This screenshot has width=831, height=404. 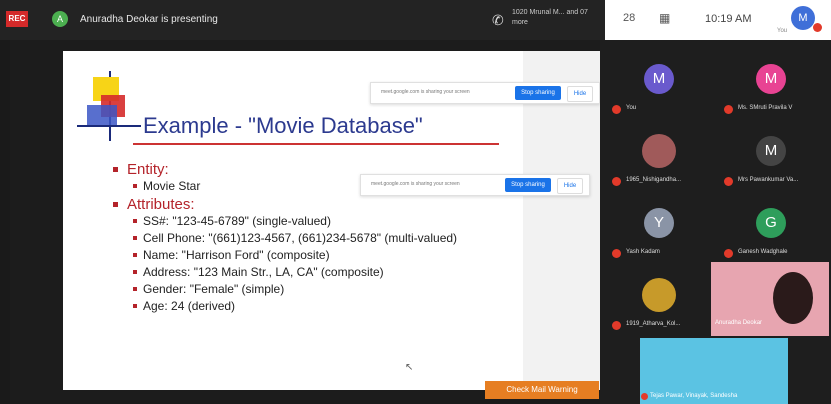 I want to click on chat-icon: ▦, so click(x=664, y=18).